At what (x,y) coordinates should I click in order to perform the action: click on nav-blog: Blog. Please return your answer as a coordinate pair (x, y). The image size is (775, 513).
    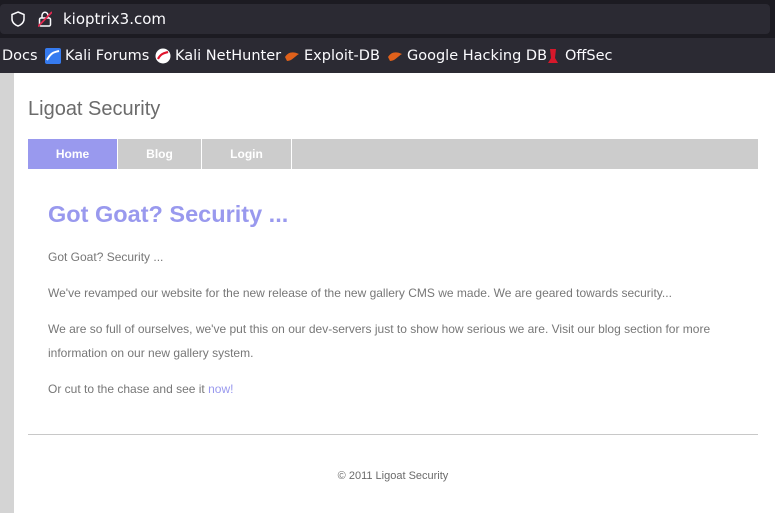
    Looking at the image, I should click on (160, 154).